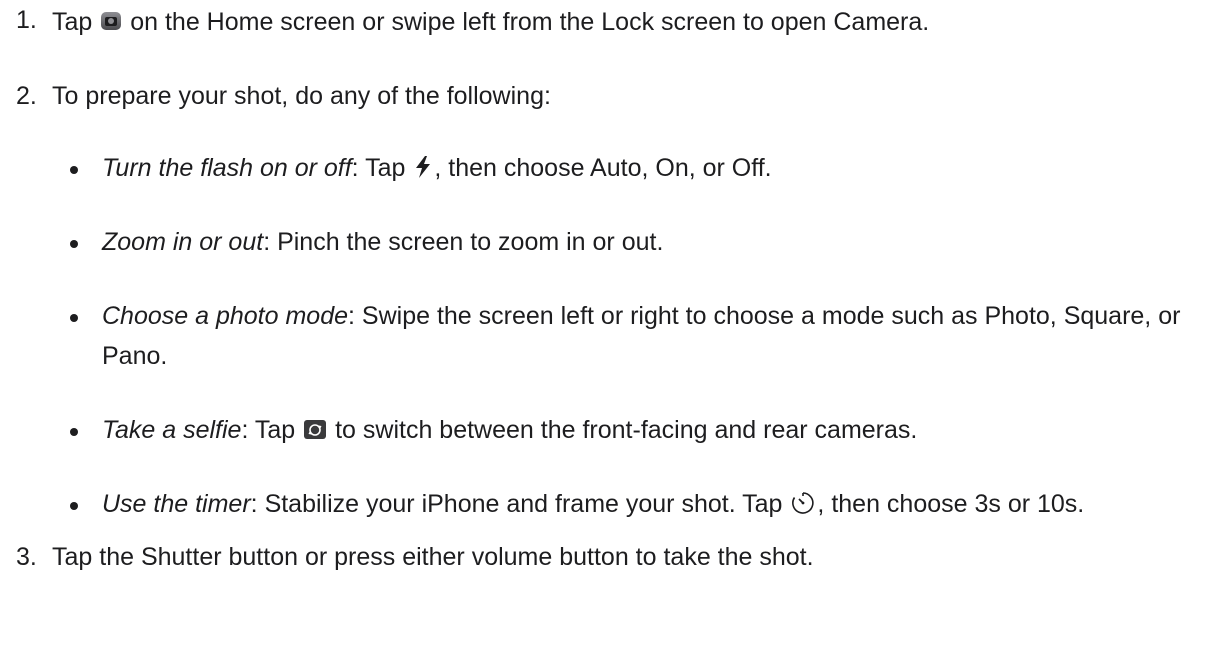  Describe the element at coordinates (111, 21) in the screenshot. I see `camera-app-icon` at that location.